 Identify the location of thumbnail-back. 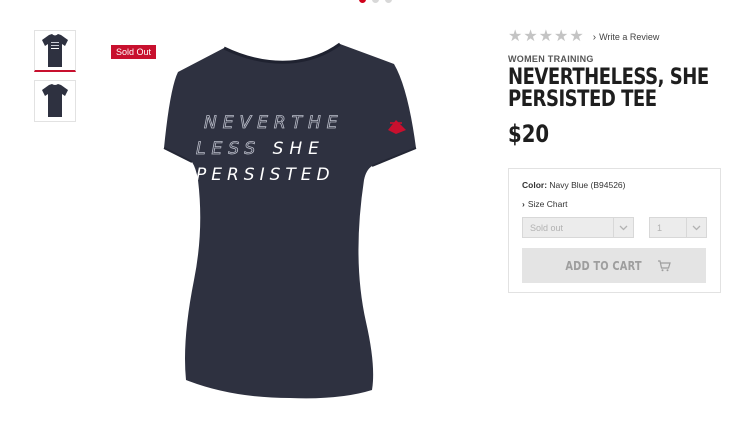
(55, 101).